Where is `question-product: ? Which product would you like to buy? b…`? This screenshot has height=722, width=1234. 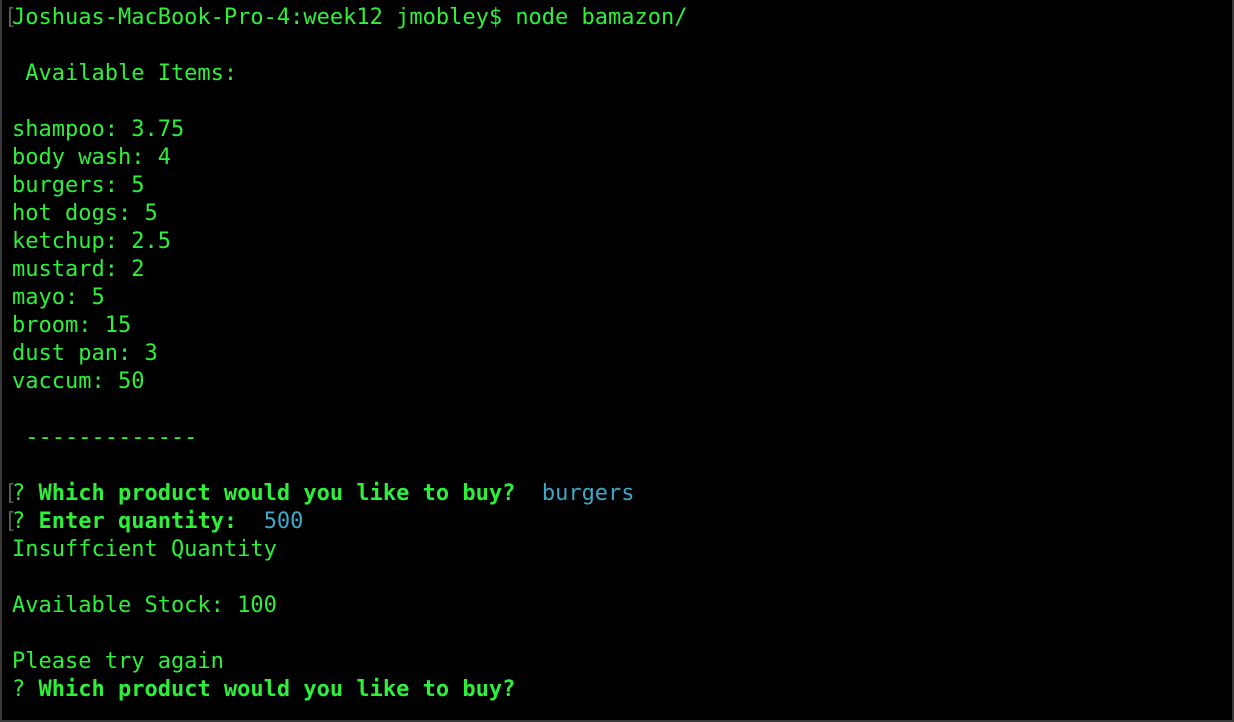
question-product: ? Which product would you like to buy? b… is located at coordinates (323, 494).